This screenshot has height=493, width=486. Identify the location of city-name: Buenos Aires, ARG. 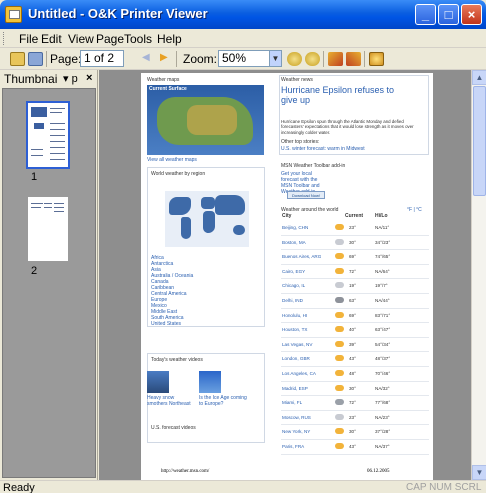
(301, 256).